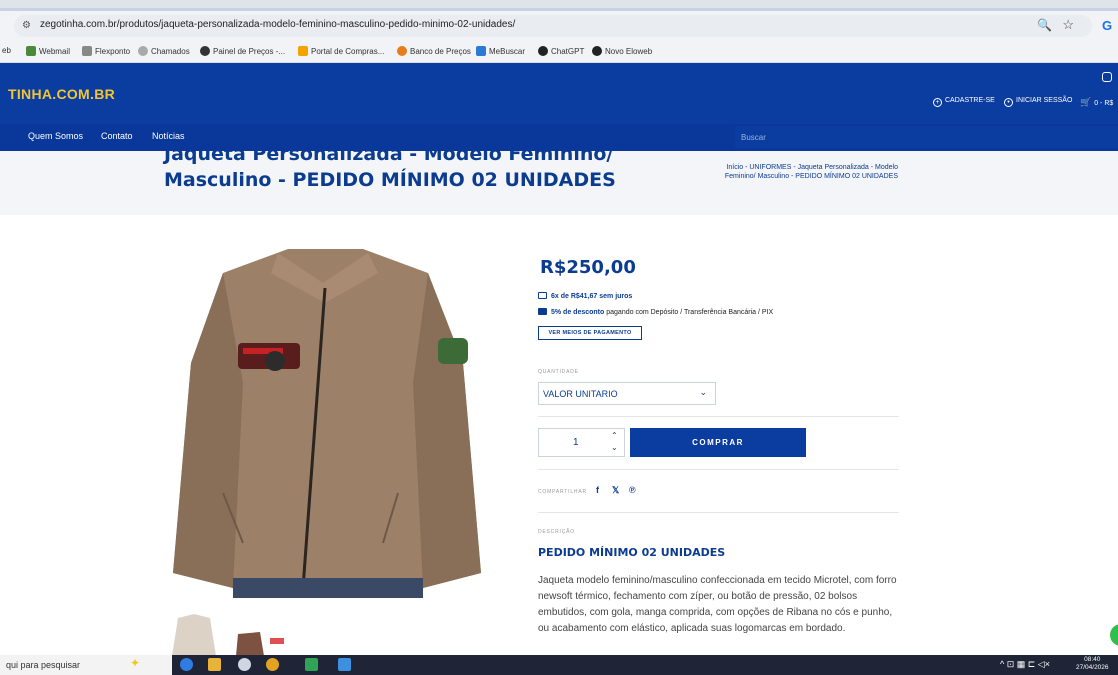 Image resolution: width=1118 pixels, height=675 pixels. What do you see at coordinates (543, 51) in the screenshot?
I see `chatgpt-icon` at bounding box center [543, 51].